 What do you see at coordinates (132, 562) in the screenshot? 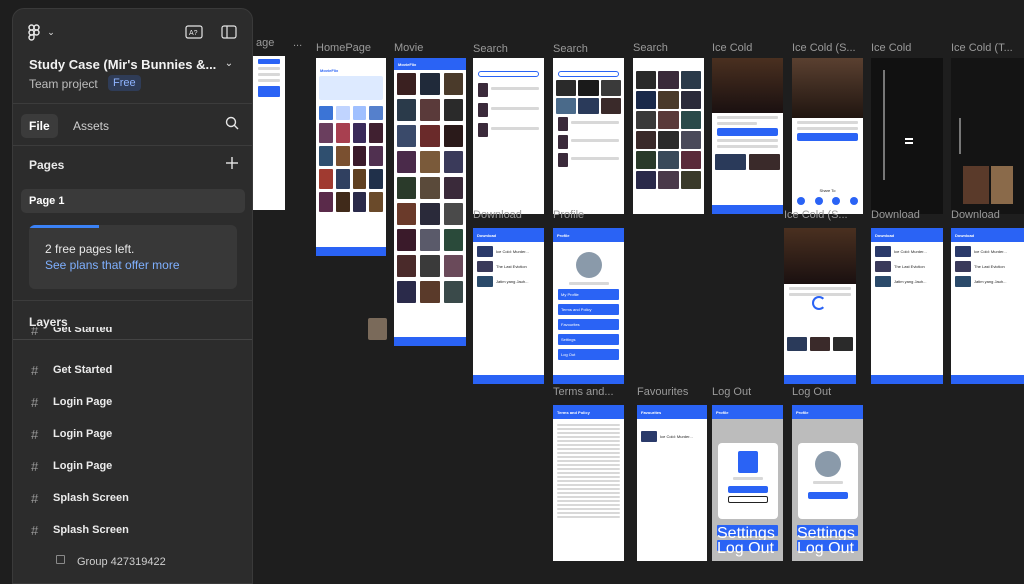
I see `layer-item-group: Group 427319422` at bounding box center [132, 562].